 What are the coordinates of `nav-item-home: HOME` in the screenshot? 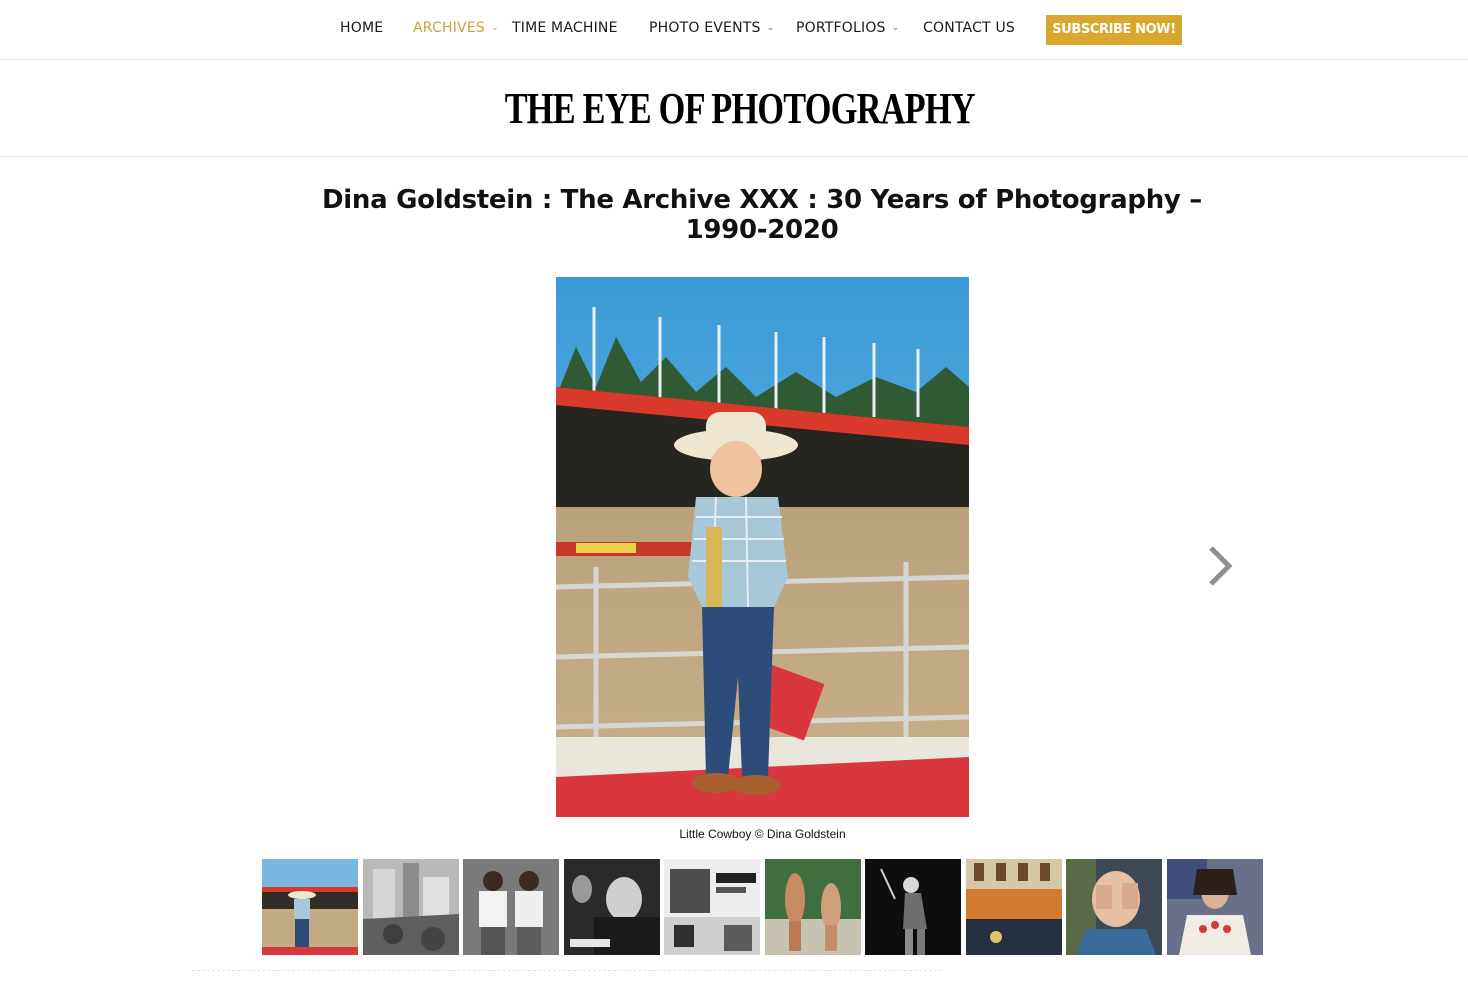 It's located at (361, 30).